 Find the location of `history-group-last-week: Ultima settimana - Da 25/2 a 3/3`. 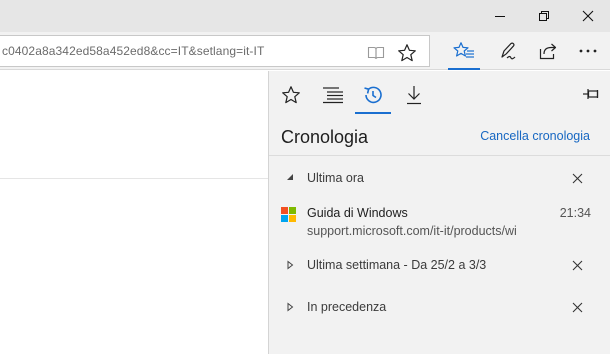

history-group-last-week: Ultima settimana - Da 25/2 a 3/3 is located at coordinates (439, 265).